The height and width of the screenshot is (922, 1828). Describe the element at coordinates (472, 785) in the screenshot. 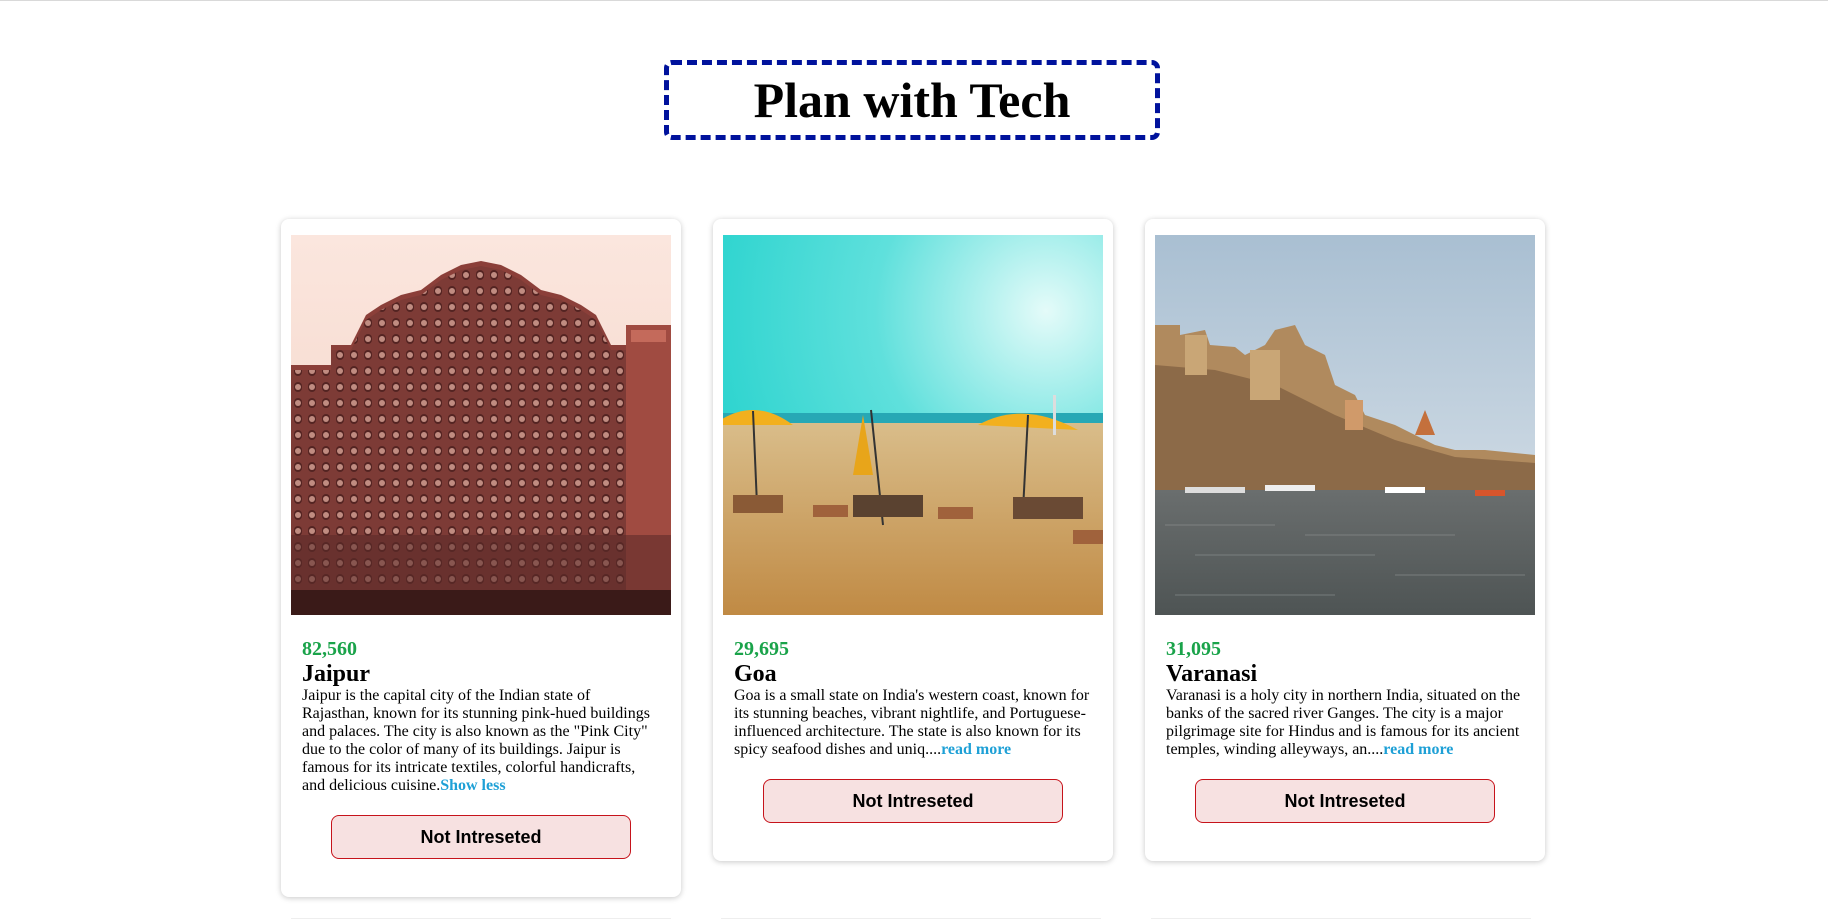

I see `show-less-link: Show less` at that location.